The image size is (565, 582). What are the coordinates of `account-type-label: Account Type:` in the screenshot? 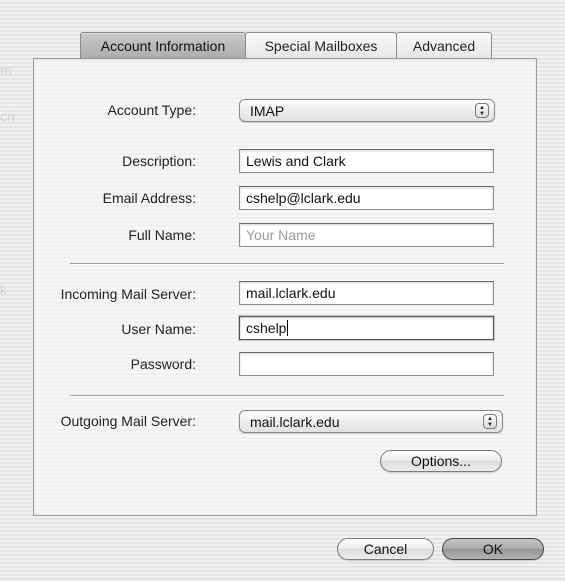 It's located at (151, 110).